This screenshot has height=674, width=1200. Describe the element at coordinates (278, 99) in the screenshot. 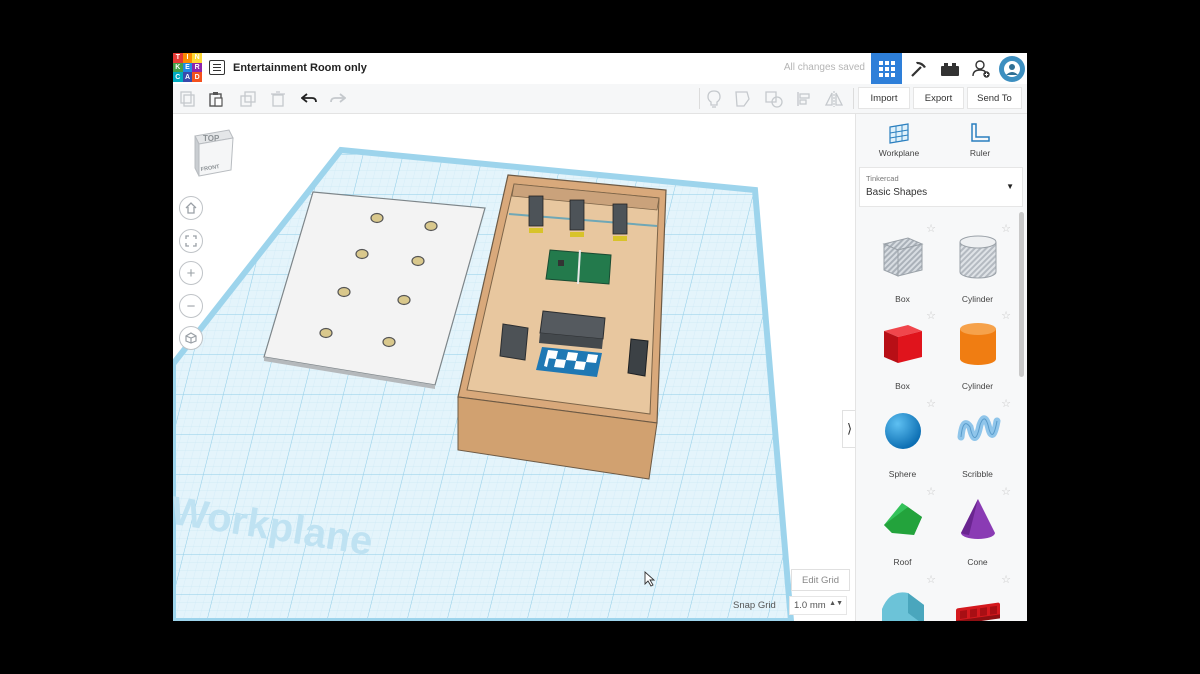

I see `delete-icon` at that location.